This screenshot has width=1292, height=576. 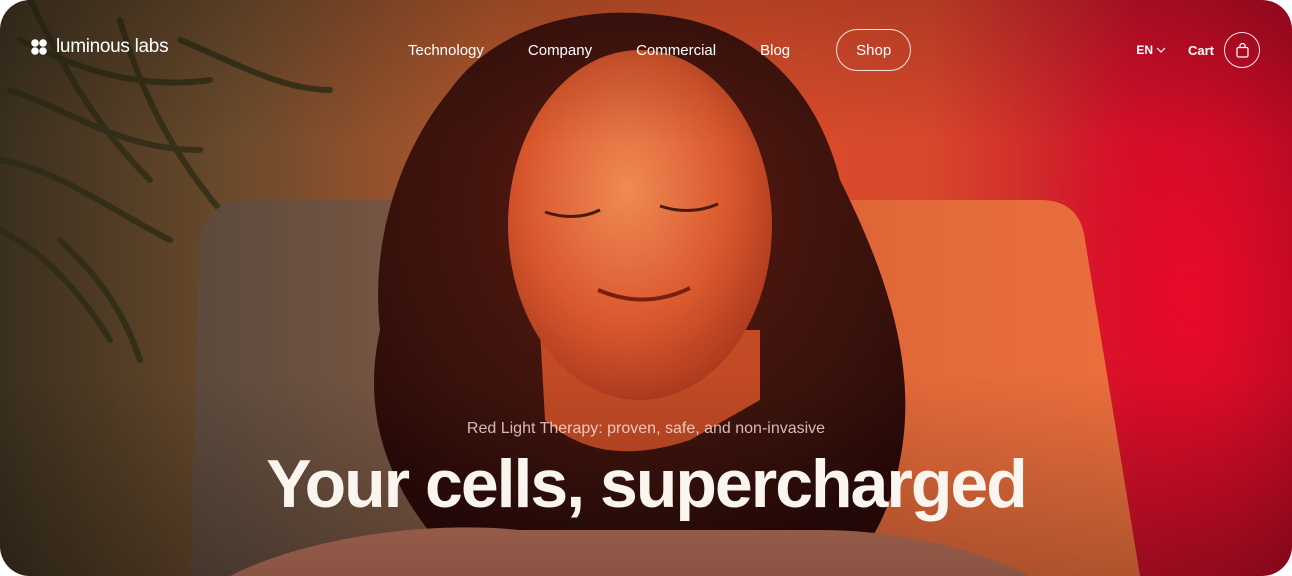 What do you see at coordinates (1201, 50) in the screenshot?
I see `cart-link: Cart` at bounding box center [1201, 50].